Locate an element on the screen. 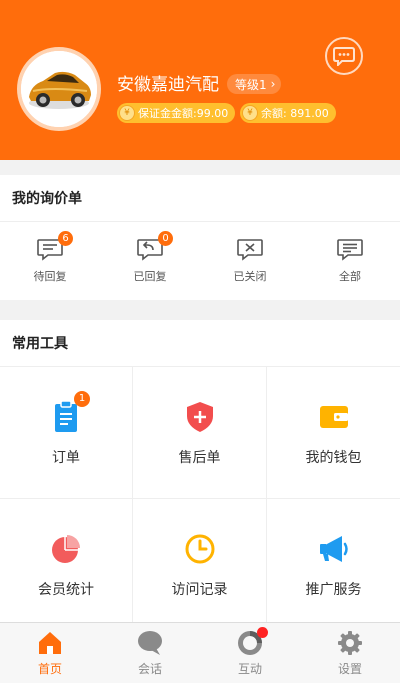 The width and height of the screenshot is (400, 683). tool-orders: 1 订单 is located at coordinates (66, 433).